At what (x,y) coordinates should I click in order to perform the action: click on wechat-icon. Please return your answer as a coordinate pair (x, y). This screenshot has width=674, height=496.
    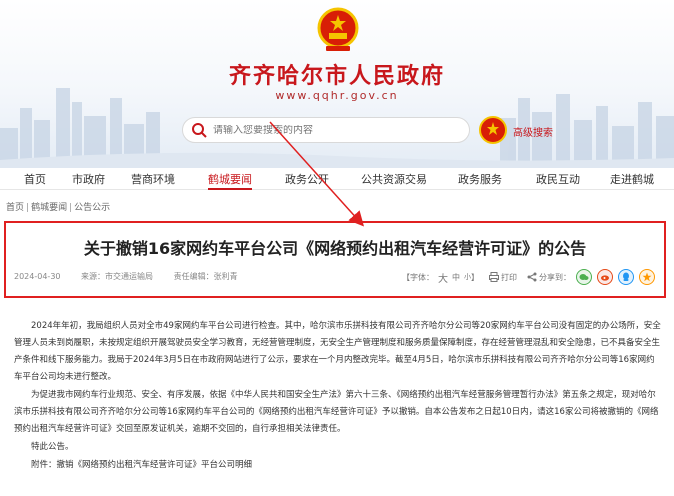
    Looking at the image, I should click on (584, 277).